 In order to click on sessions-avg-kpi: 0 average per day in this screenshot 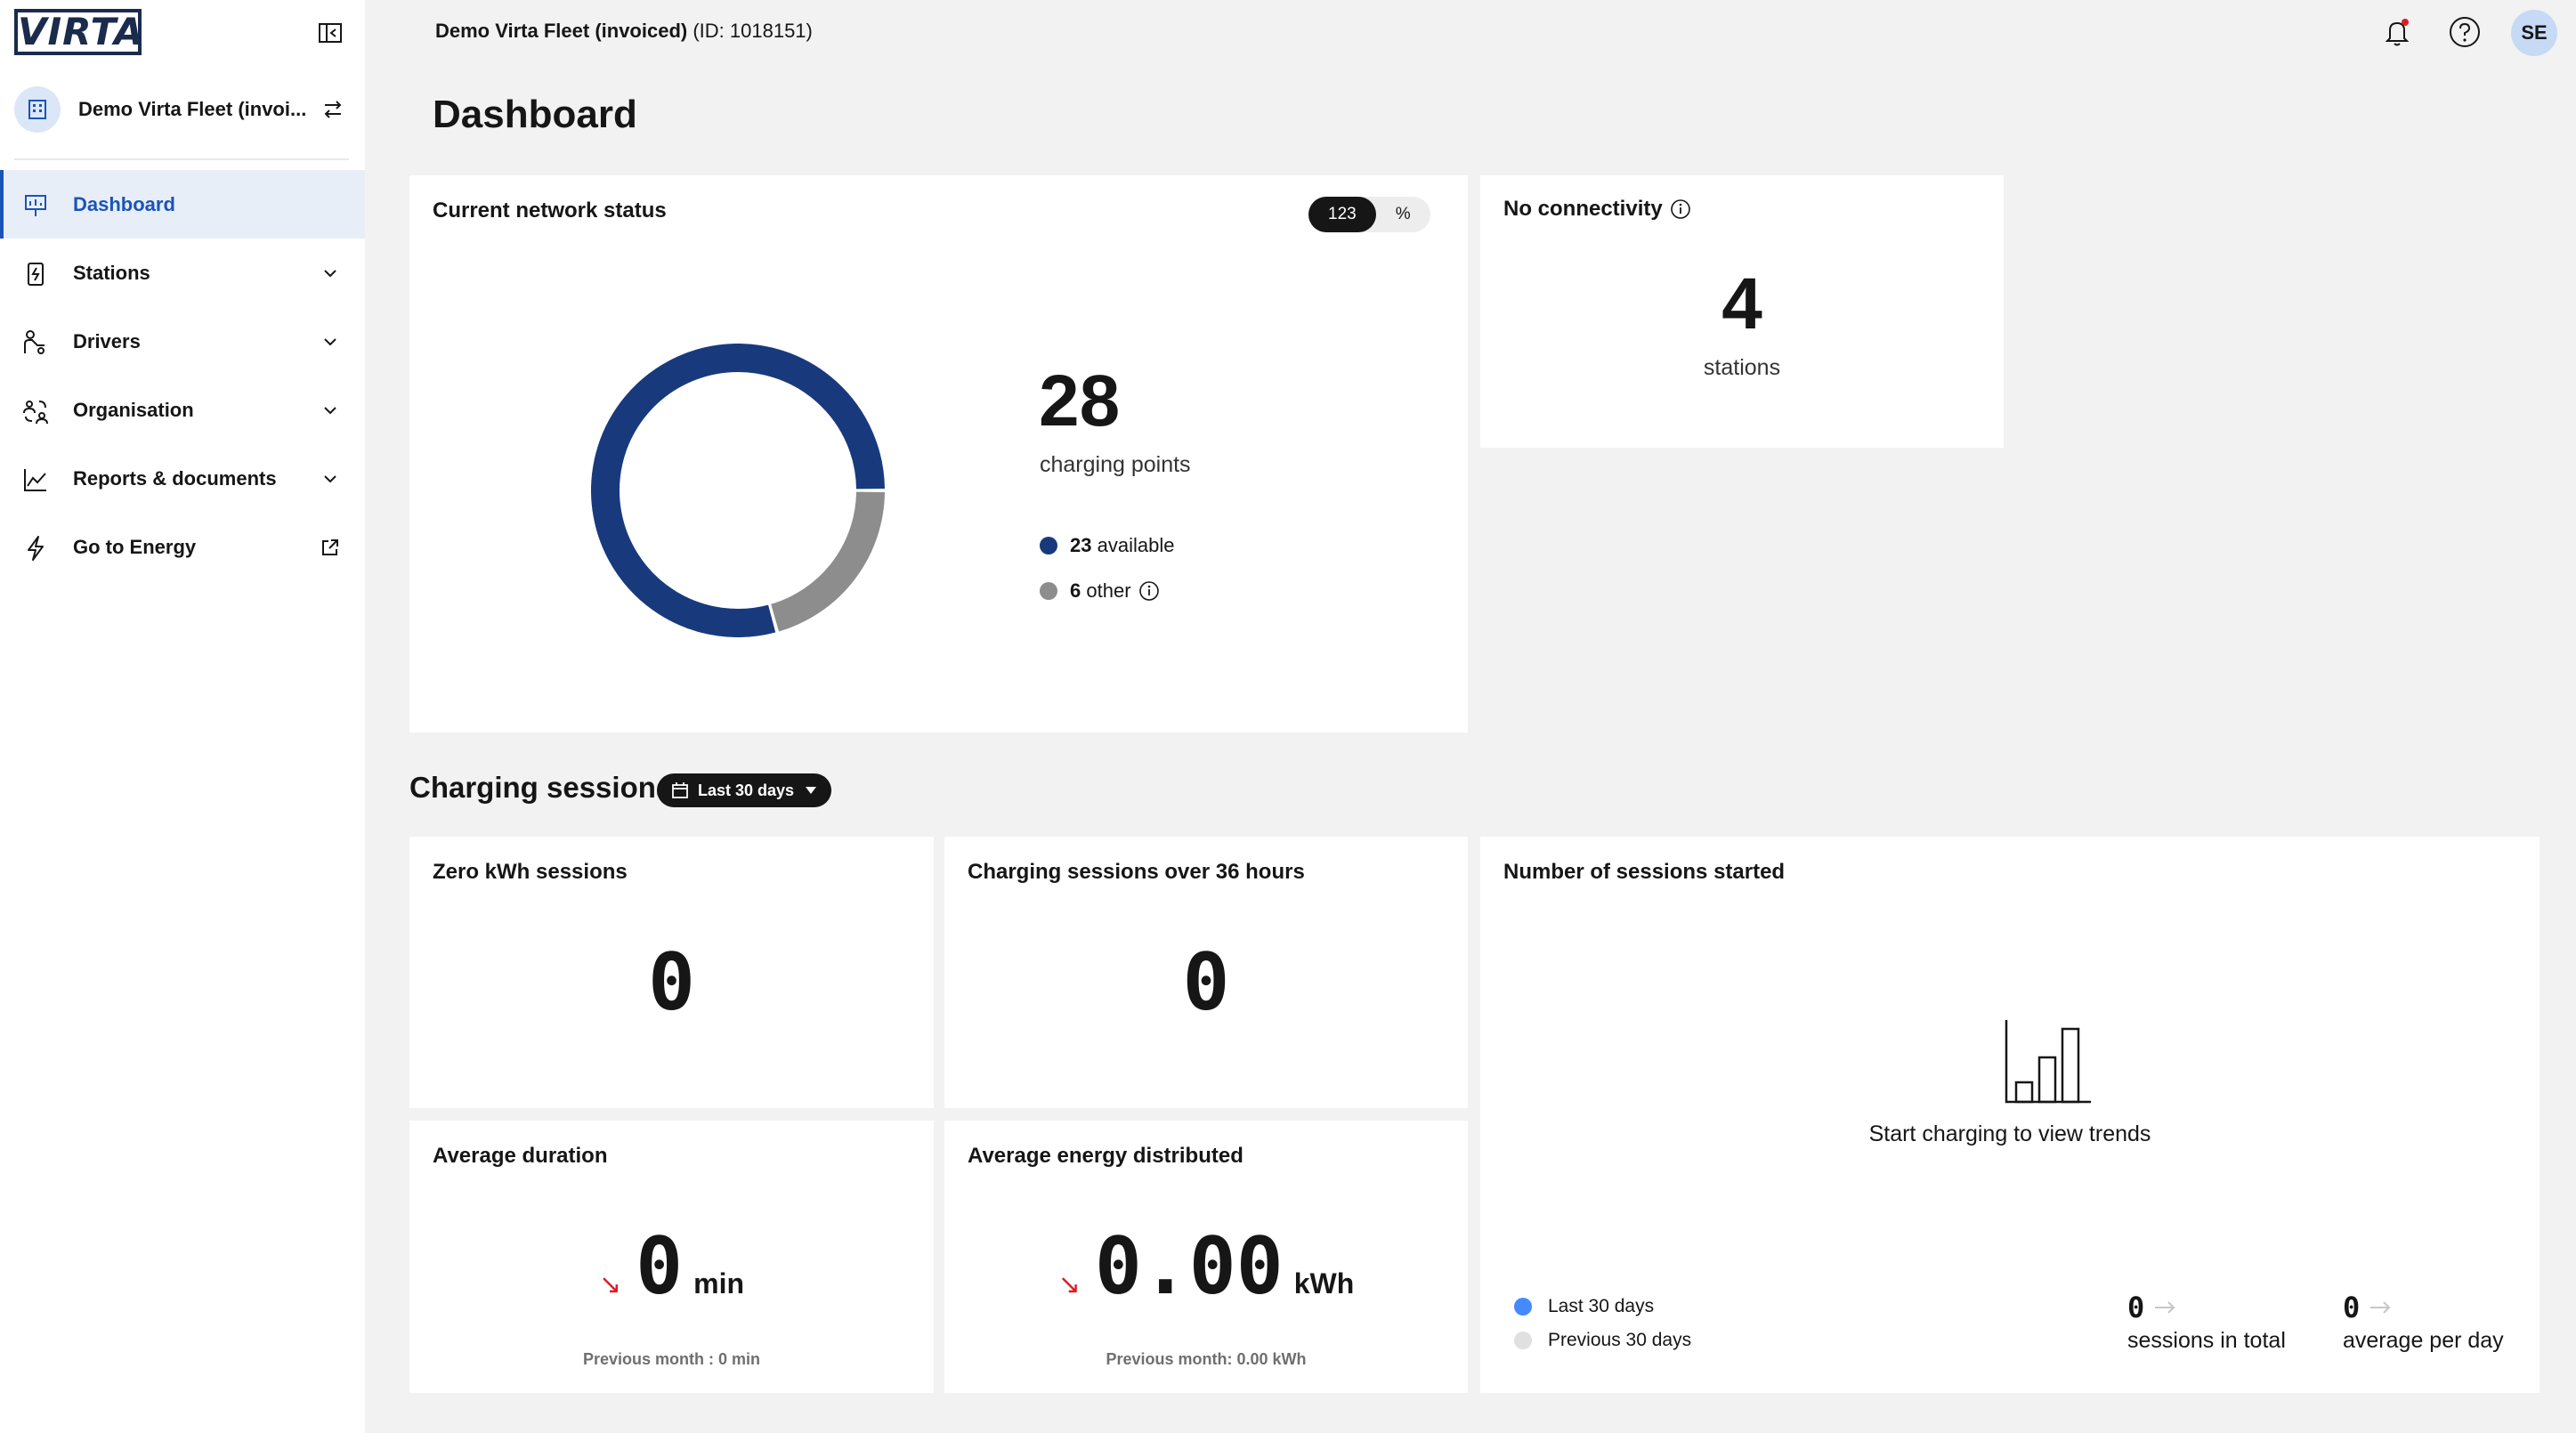, I will do `click(2424, 1322)`.